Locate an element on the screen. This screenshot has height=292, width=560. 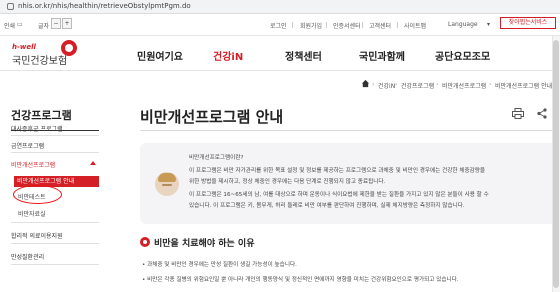
gnb-with-people: 국민과함께 is located at coordinates (382, 55).